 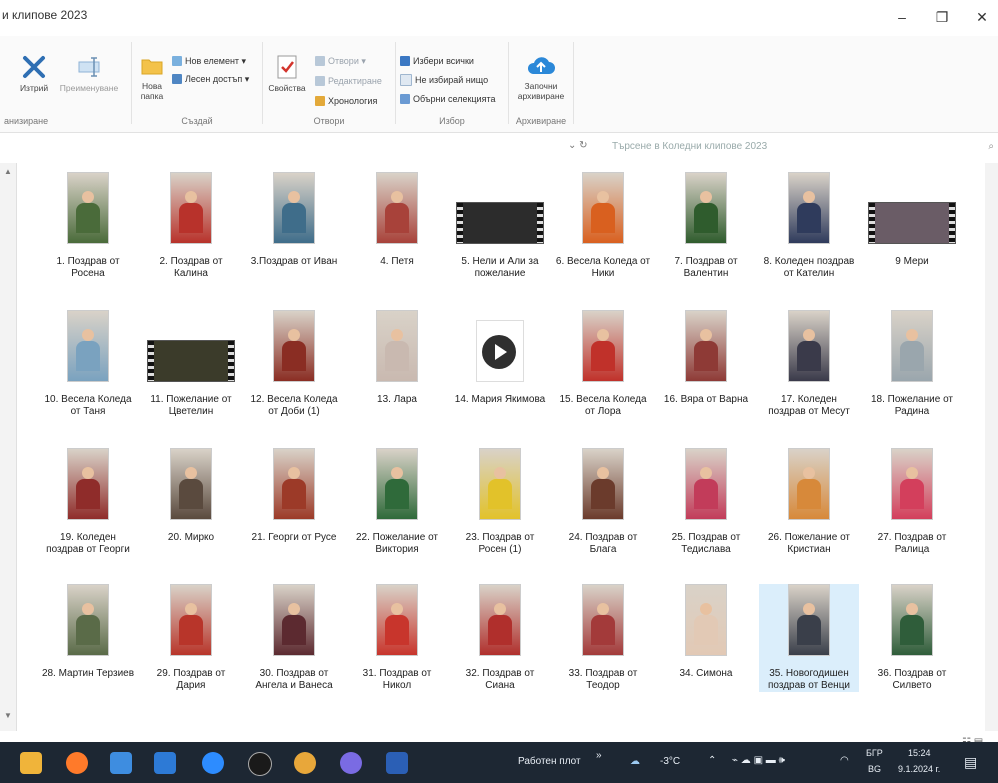 I want to click on file-item: 2. Поздрав от Калина, so click(x=191, y=226).